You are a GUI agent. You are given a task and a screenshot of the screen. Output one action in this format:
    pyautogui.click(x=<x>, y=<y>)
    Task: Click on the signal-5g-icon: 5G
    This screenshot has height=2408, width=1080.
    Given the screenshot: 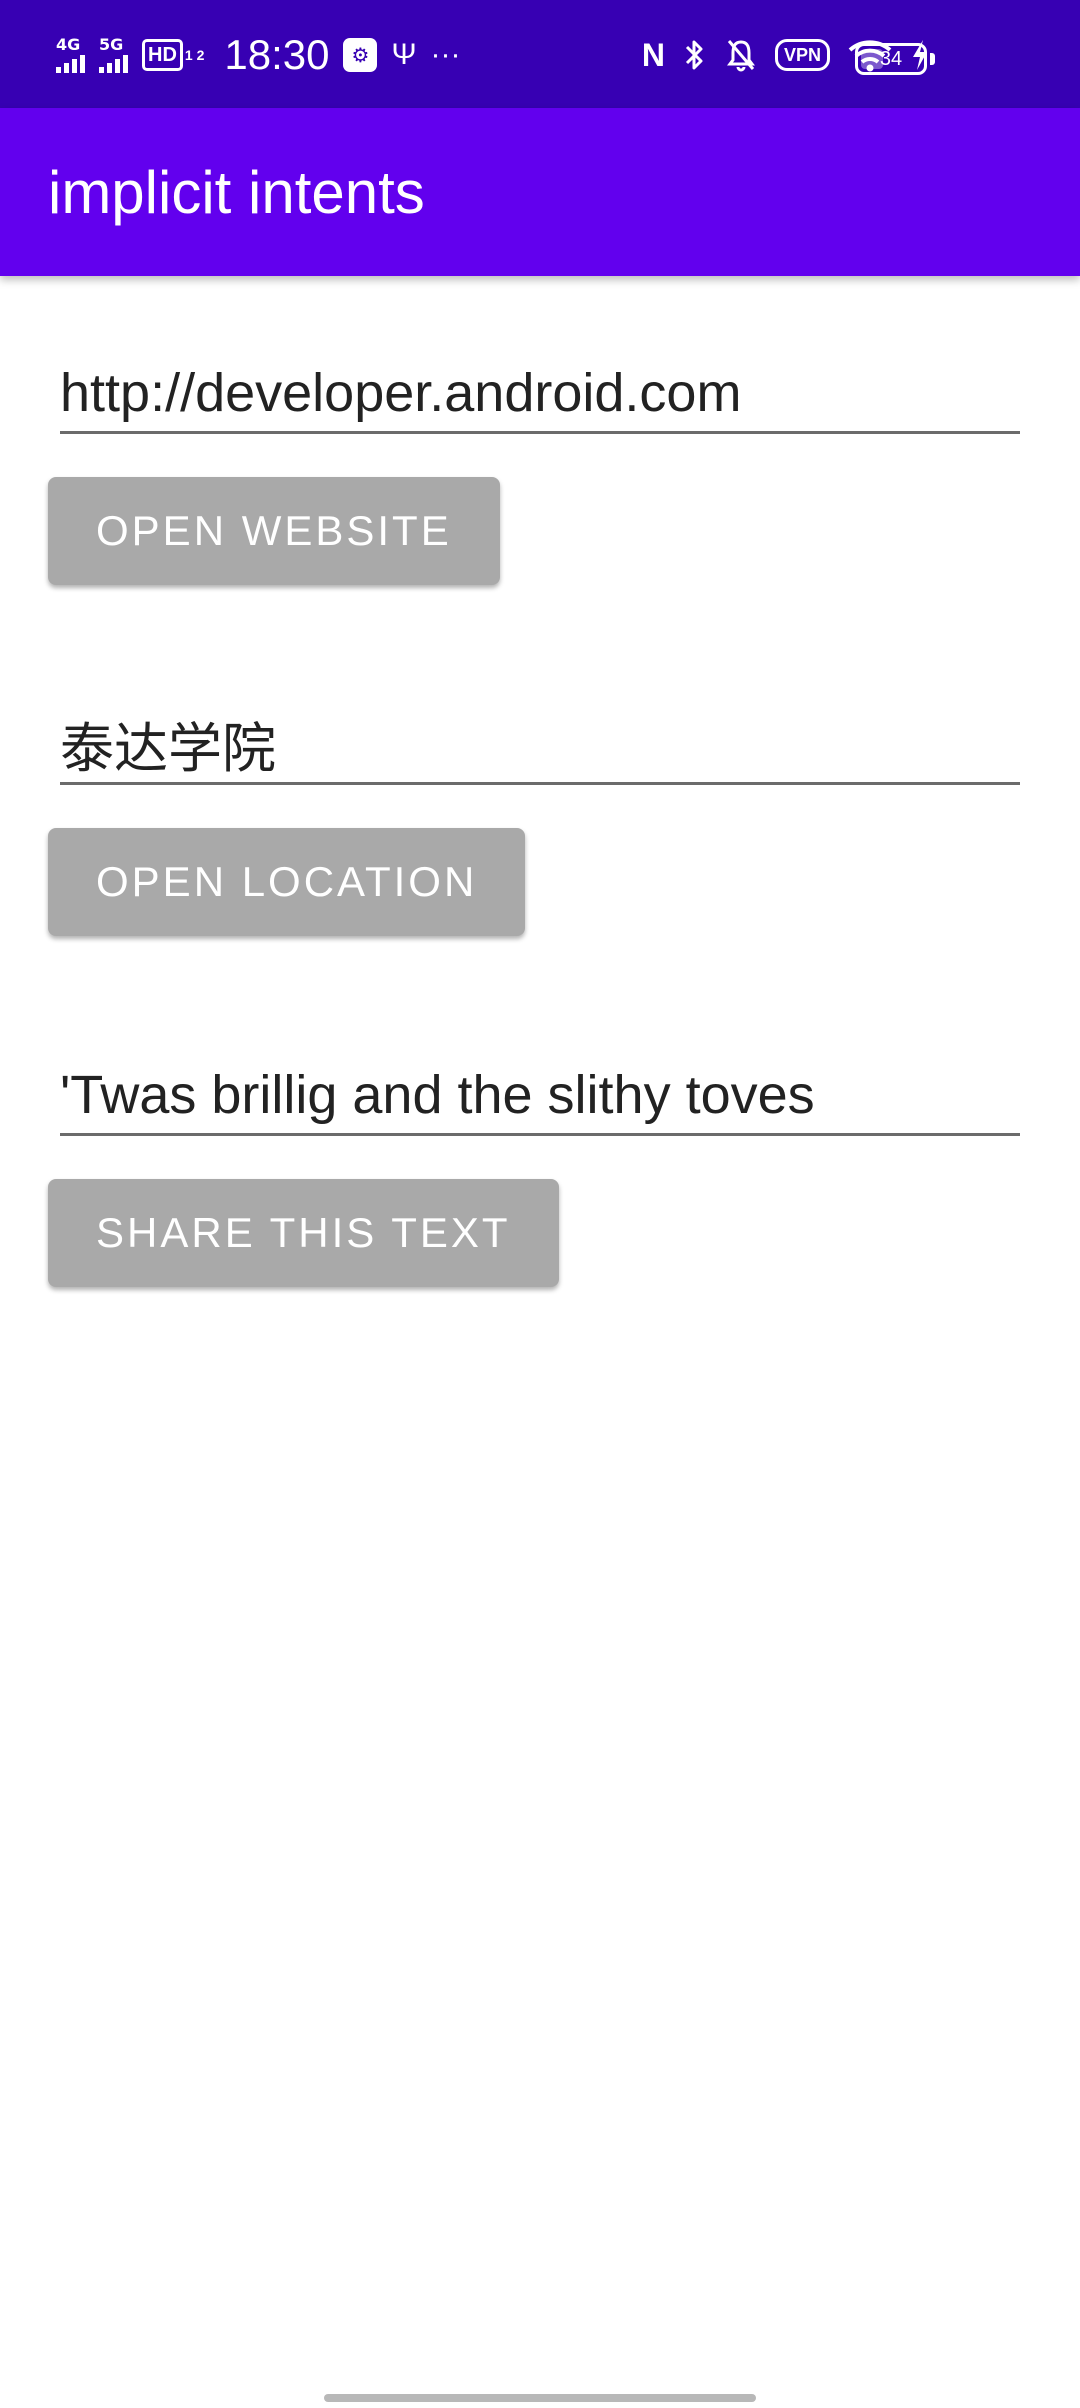 What is the action you would take?
    pyautogui.click(x=113, y=55)
    